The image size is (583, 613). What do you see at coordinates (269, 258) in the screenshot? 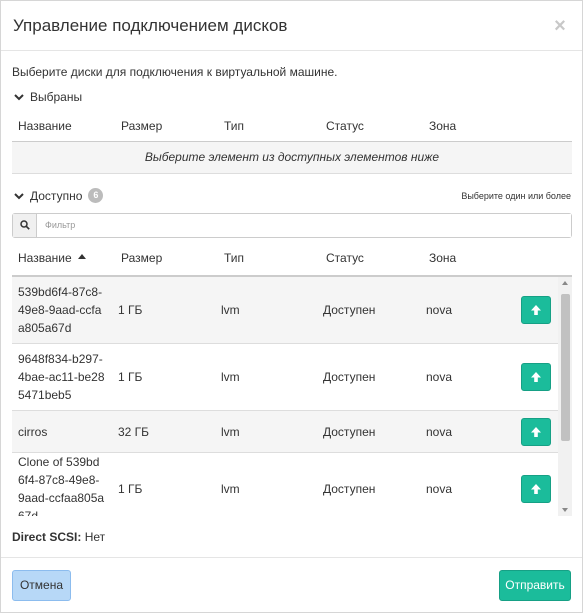
I see `available-col-type: Тип` at bounding box center [269, 258].